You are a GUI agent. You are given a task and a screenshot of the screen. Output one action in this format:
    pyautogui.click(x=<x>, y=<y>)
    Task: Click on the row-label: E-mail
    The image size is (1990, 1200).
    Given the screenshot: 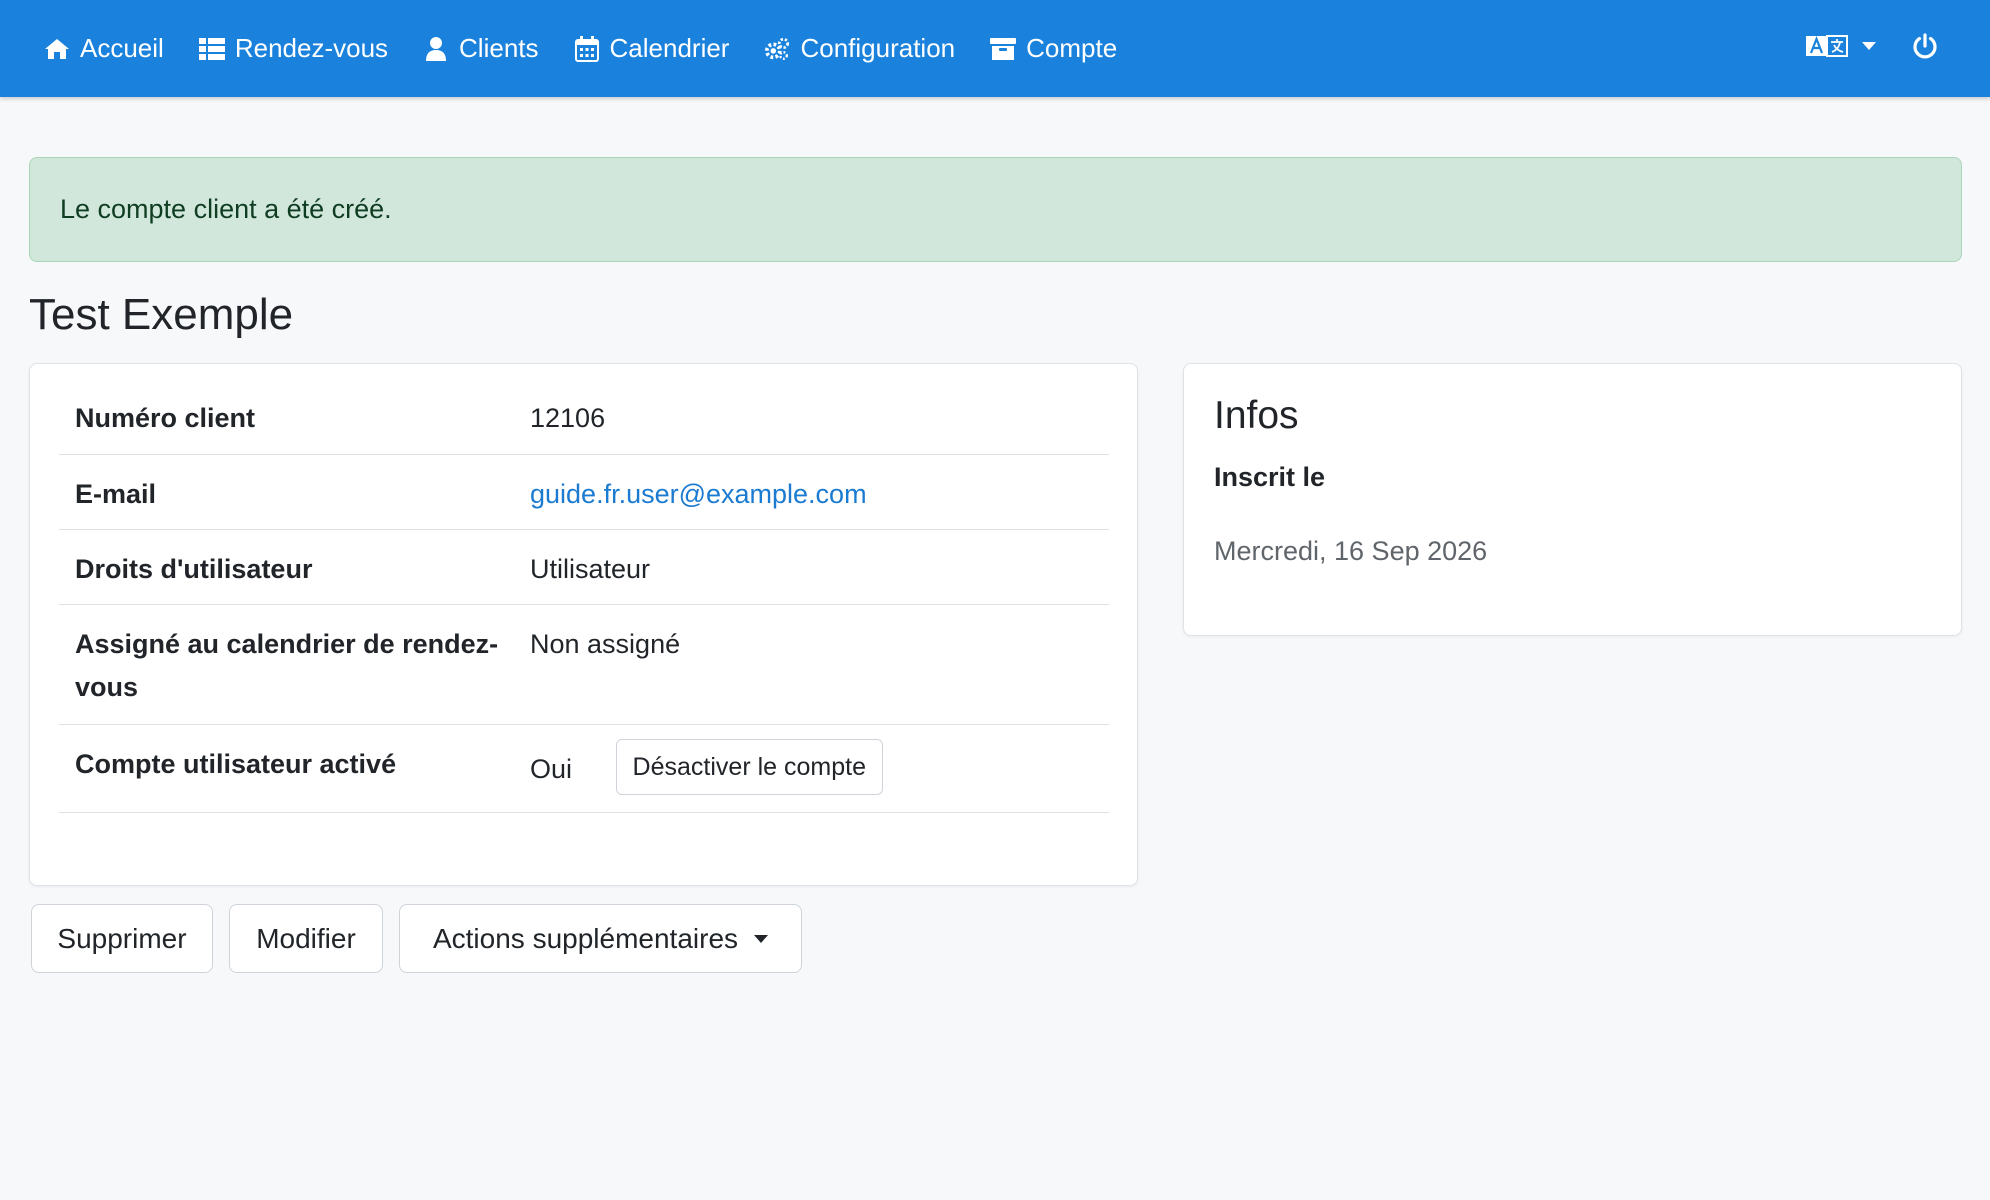 What is the action you would take?
    pyautogui.click(x=294, y=492)
    